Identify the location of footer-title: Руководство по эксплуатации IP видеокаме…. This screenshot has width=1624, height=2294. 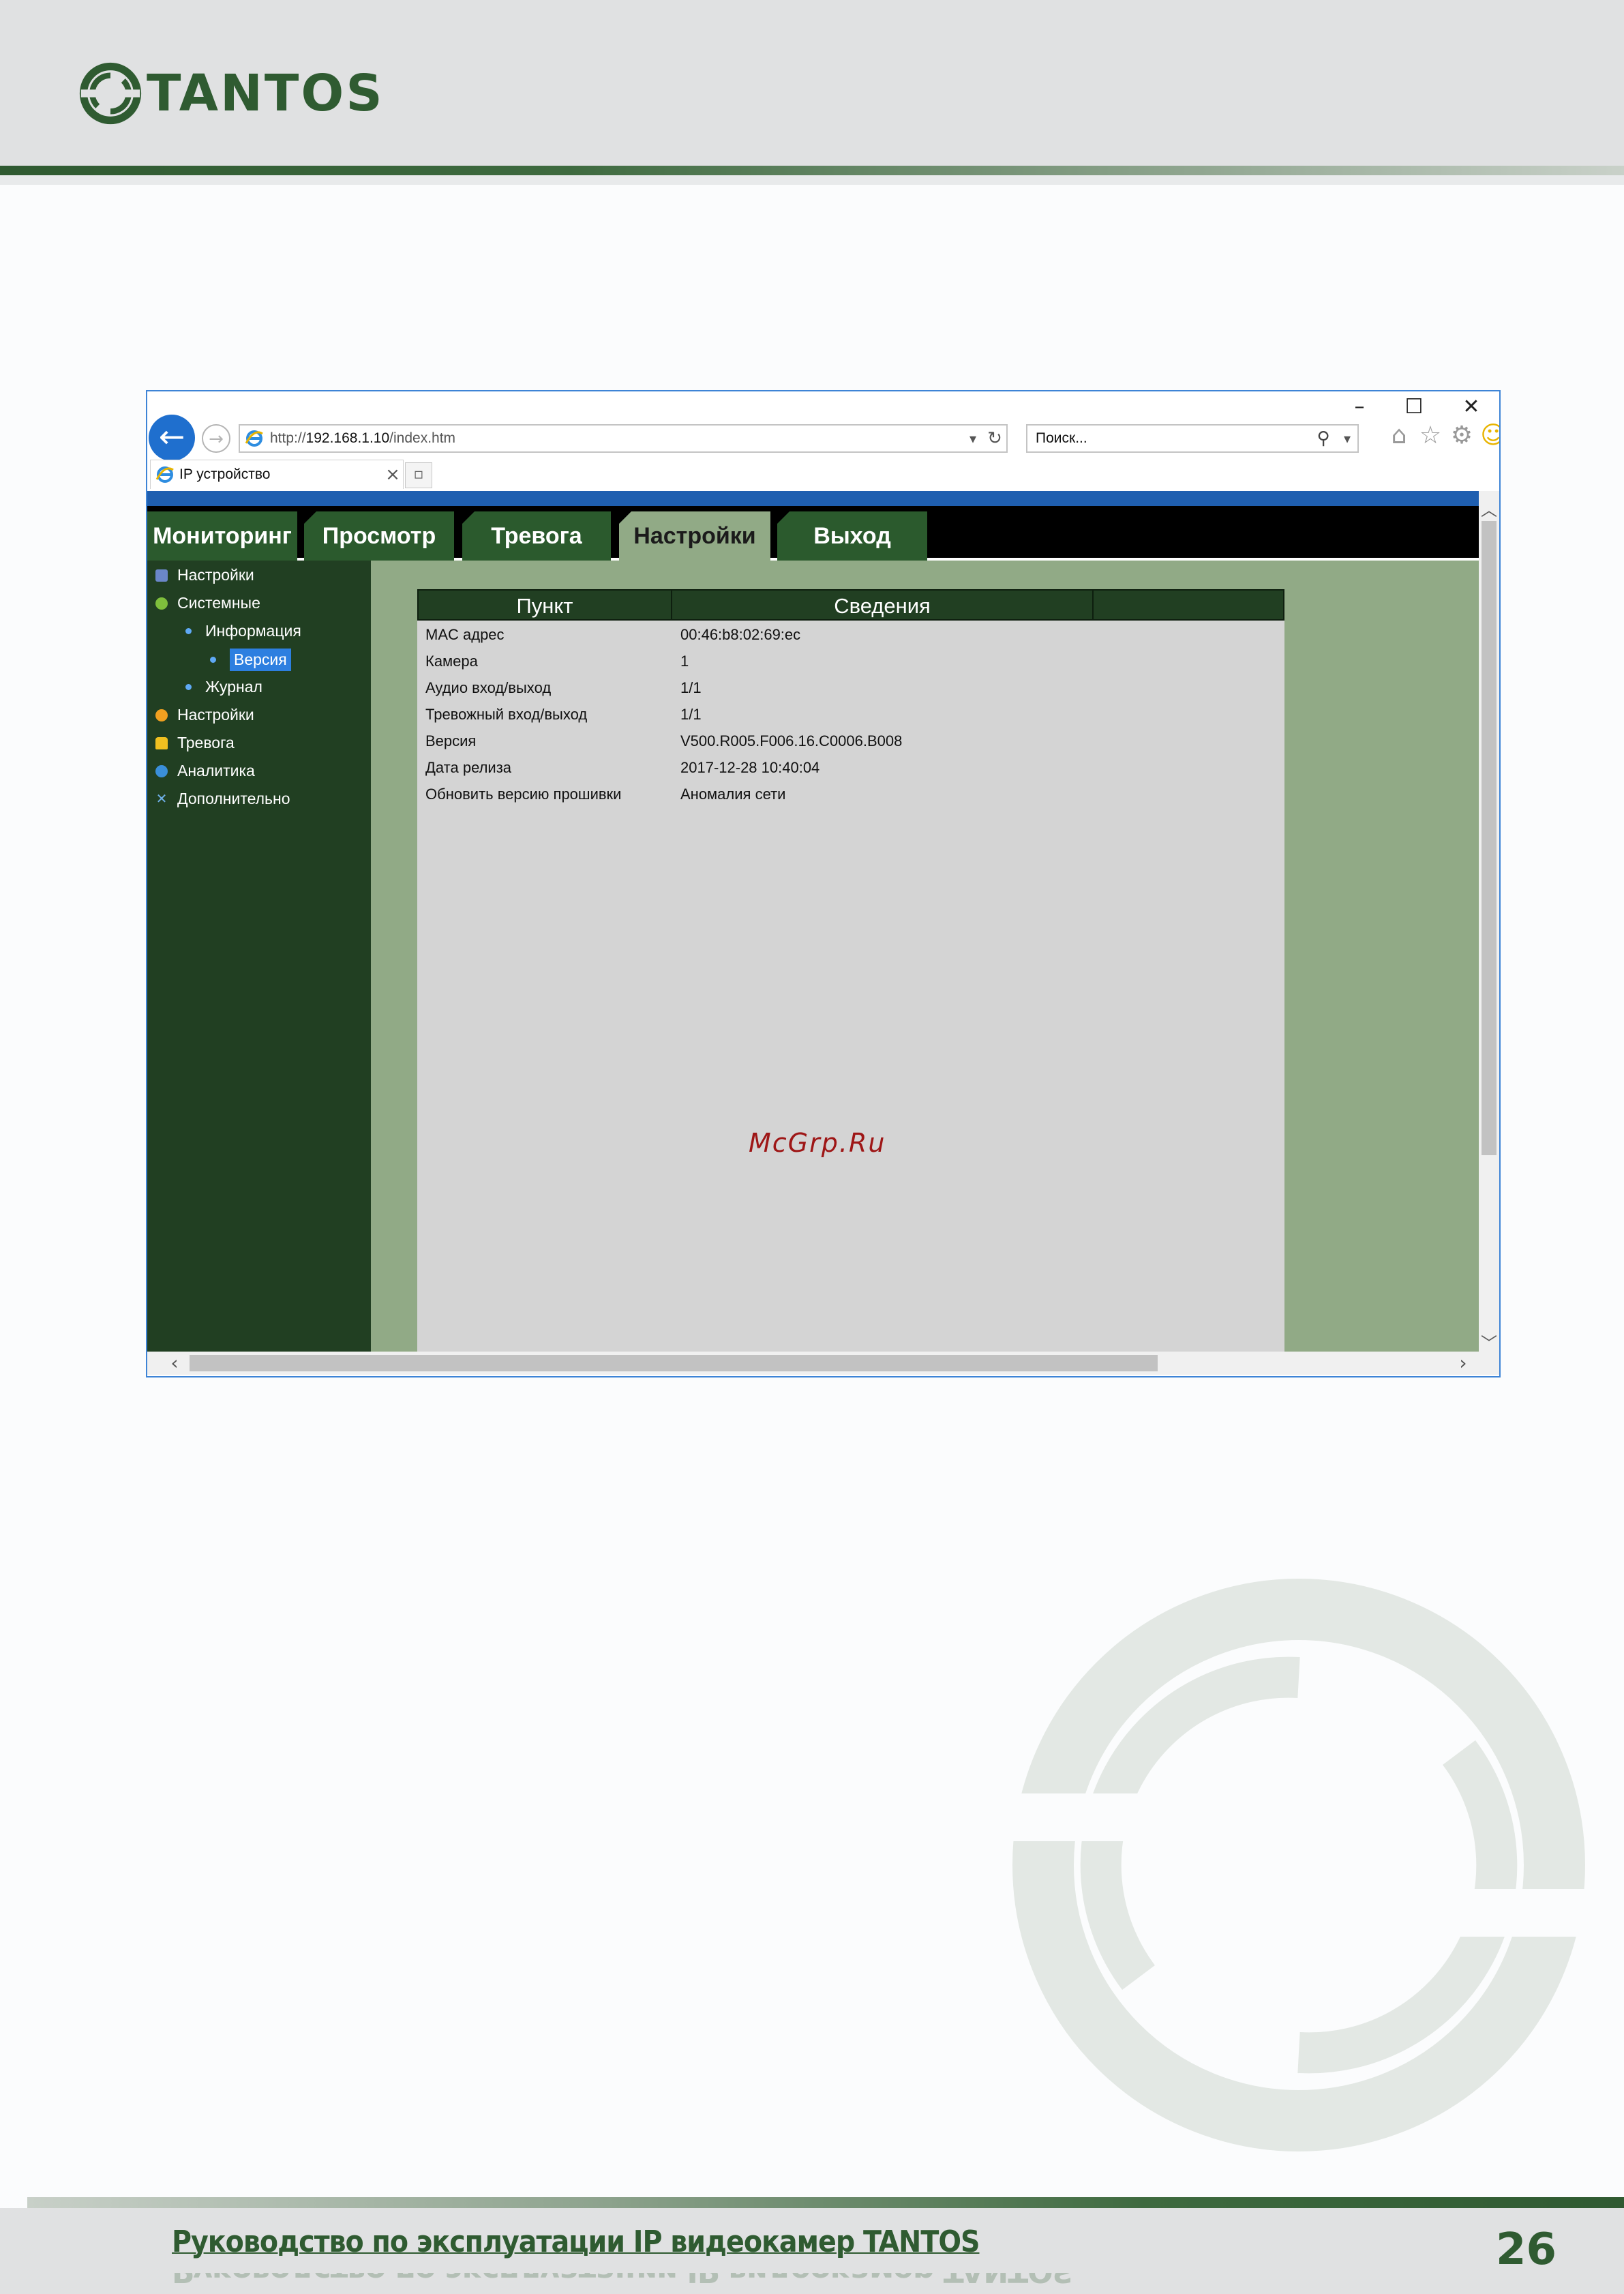
(576, 2242).